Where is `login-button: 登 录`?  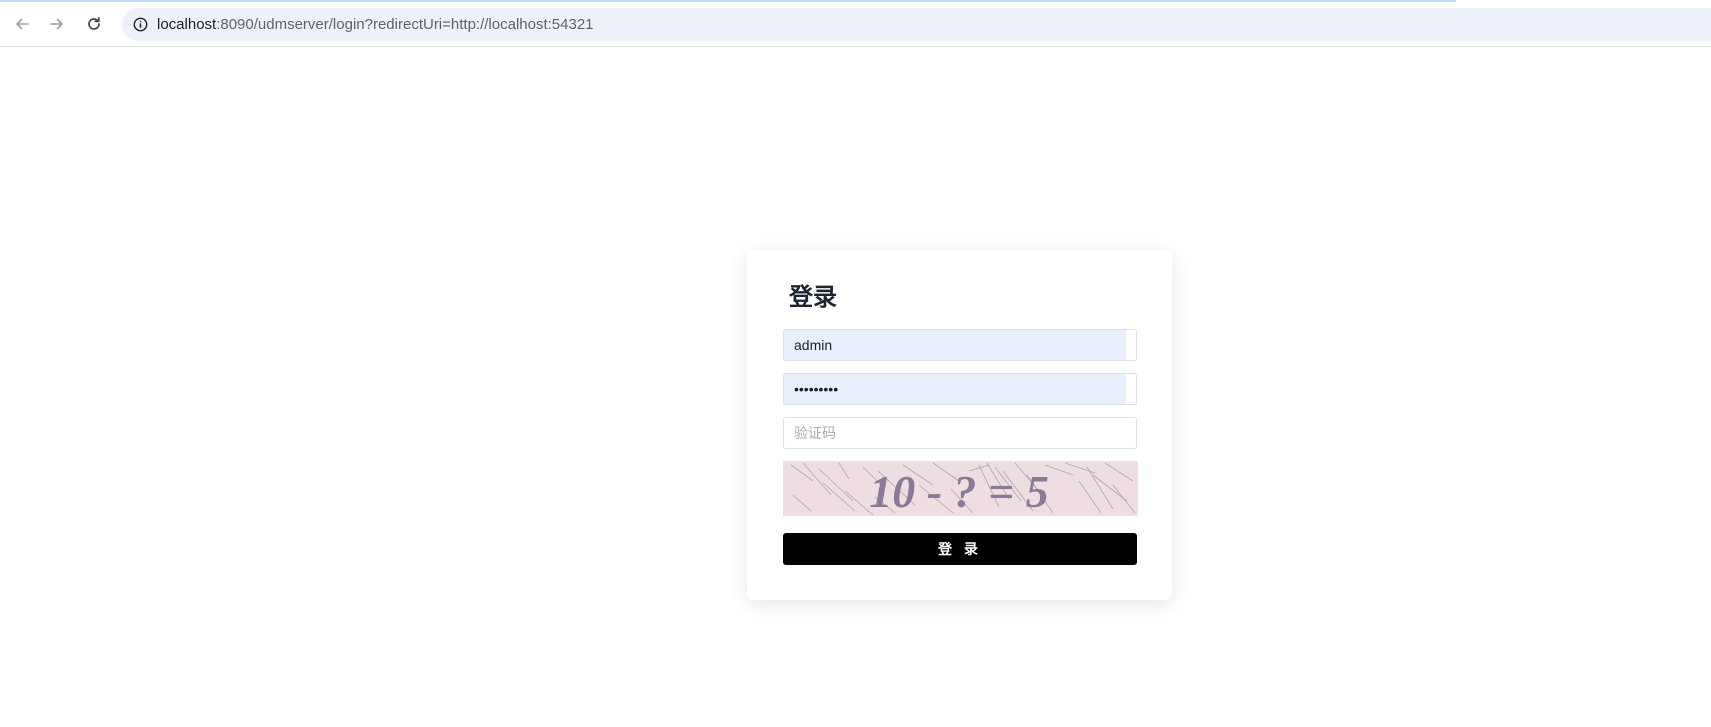 login-button: 登 录 is located at coordinates (960, 549).